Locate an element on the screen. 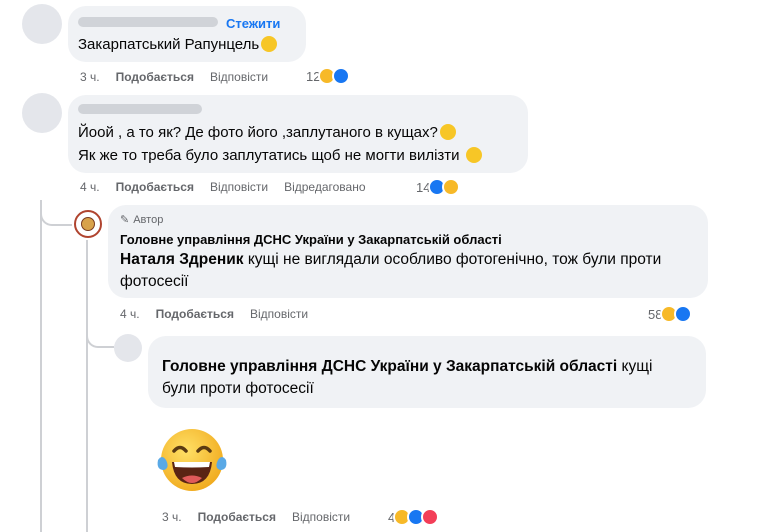  comment-text: Закарпатський Рапунцель is located at coordinates (178, 45).